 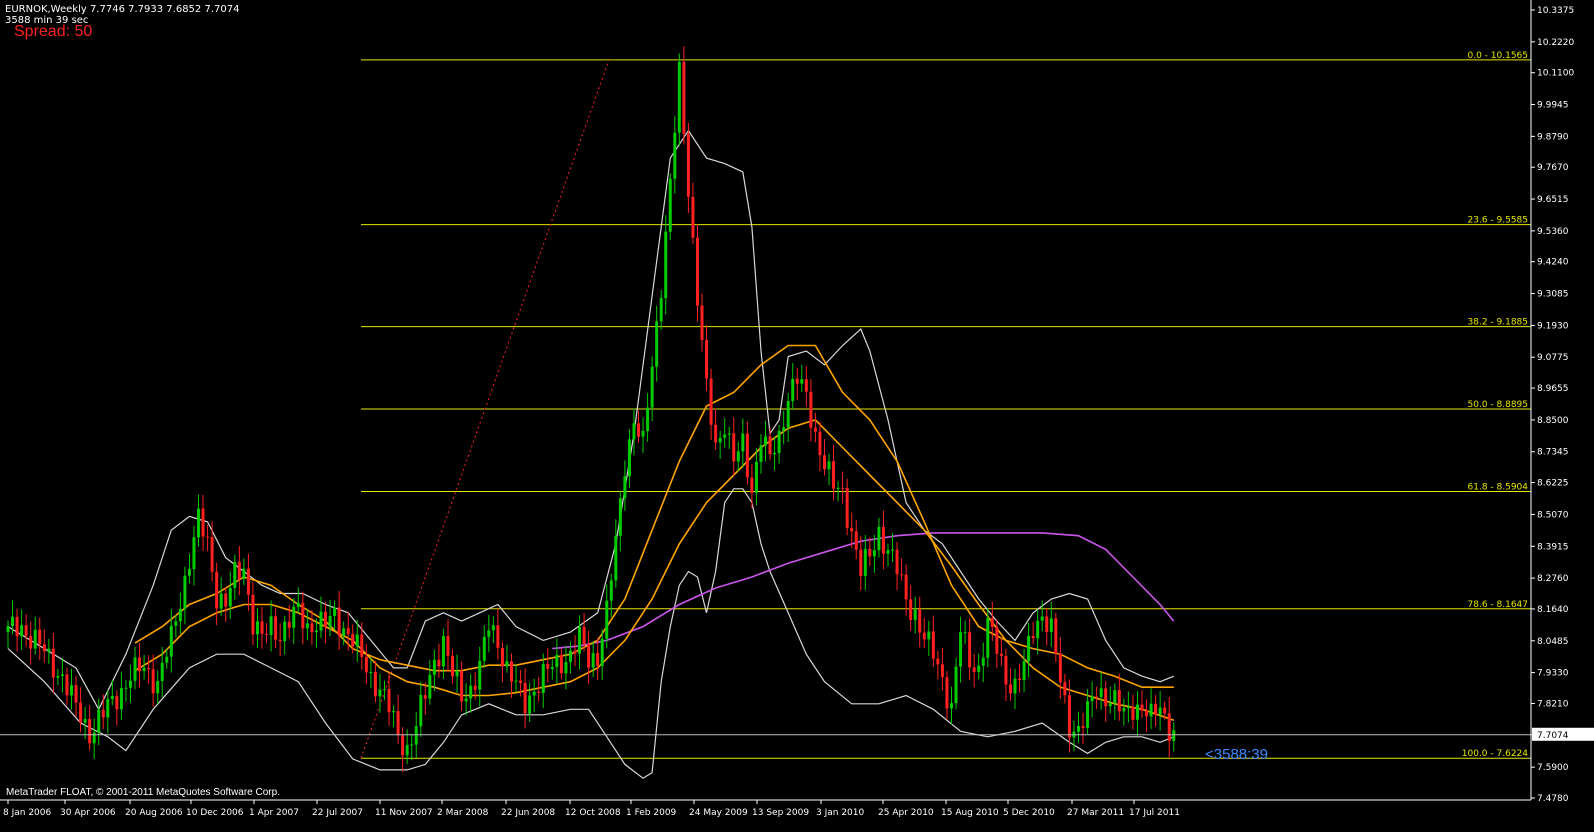 I want to click on price-tick-label: 9.8790, so click(x=1553, y=137).